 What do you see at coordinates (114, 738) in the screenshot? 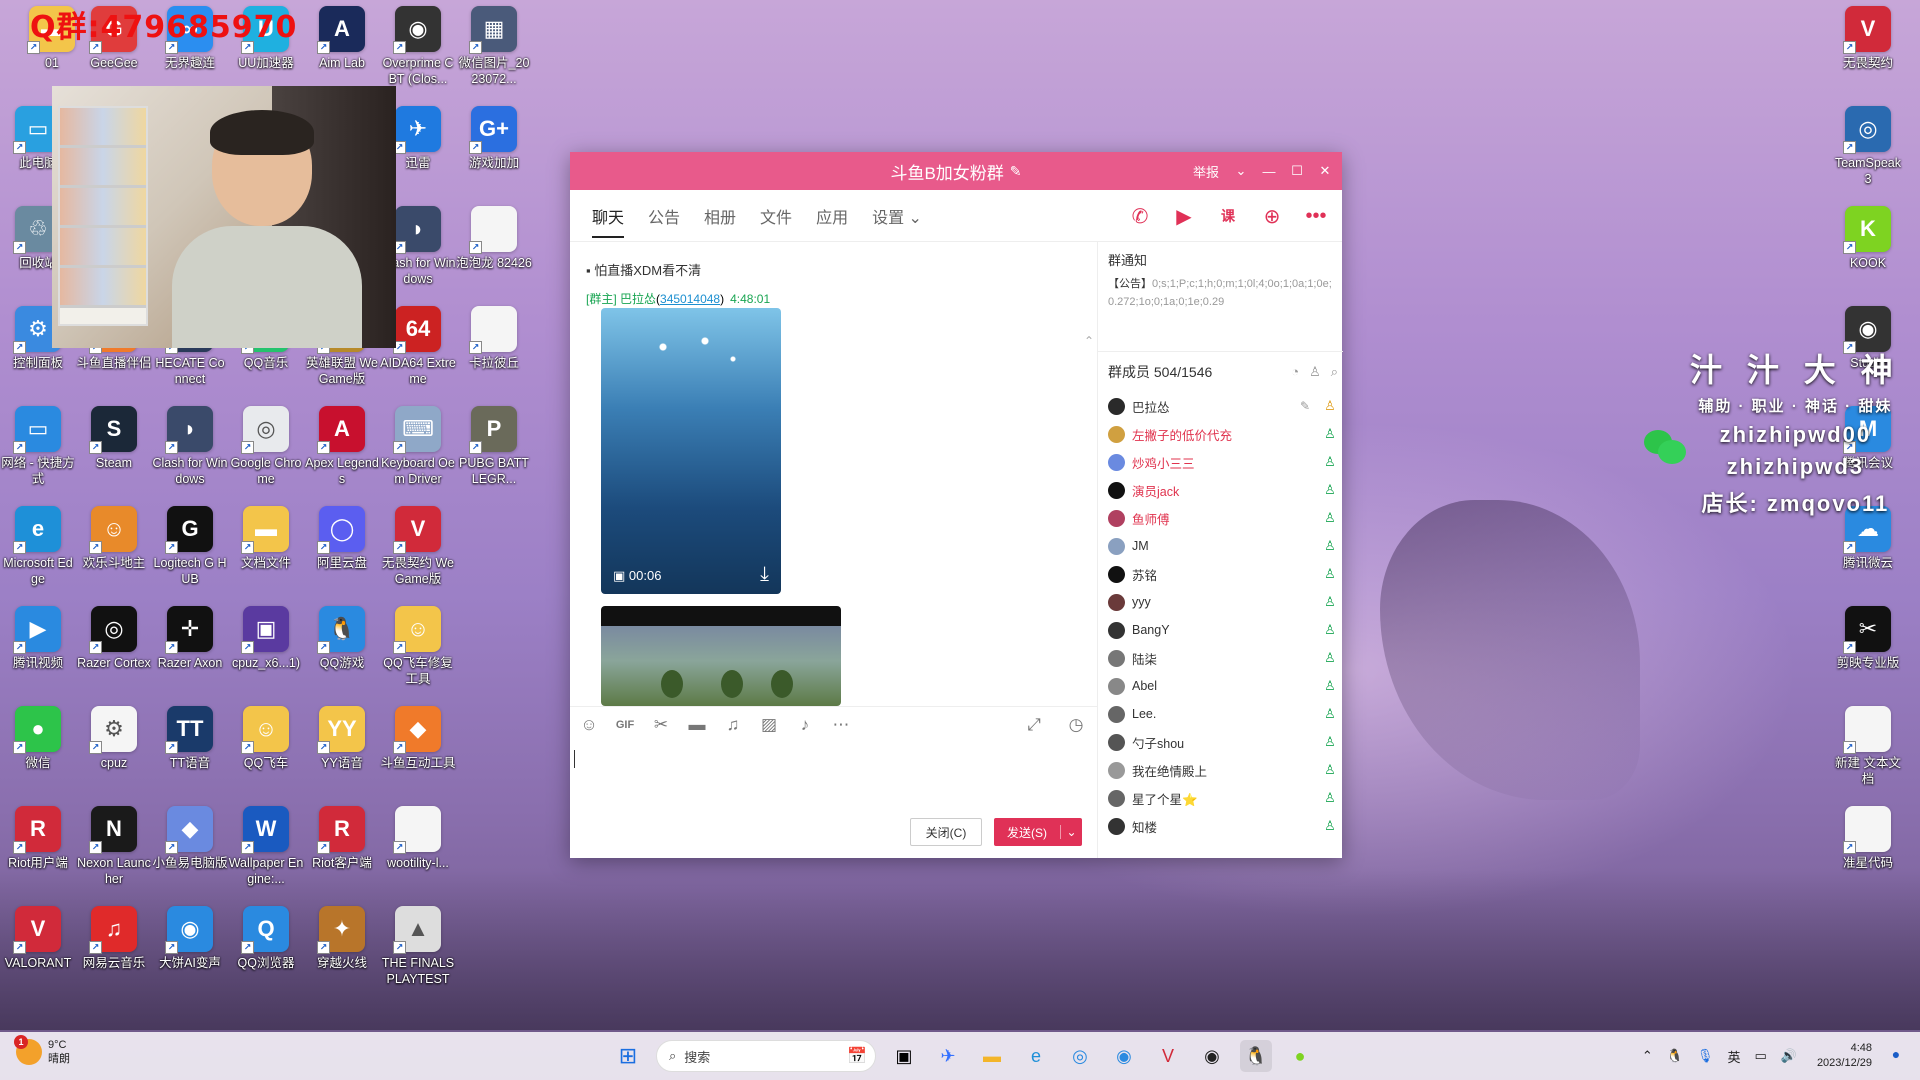
I see `desktop-icon: ⚙ ↗ cpuz` at bounding box center [114, 738].